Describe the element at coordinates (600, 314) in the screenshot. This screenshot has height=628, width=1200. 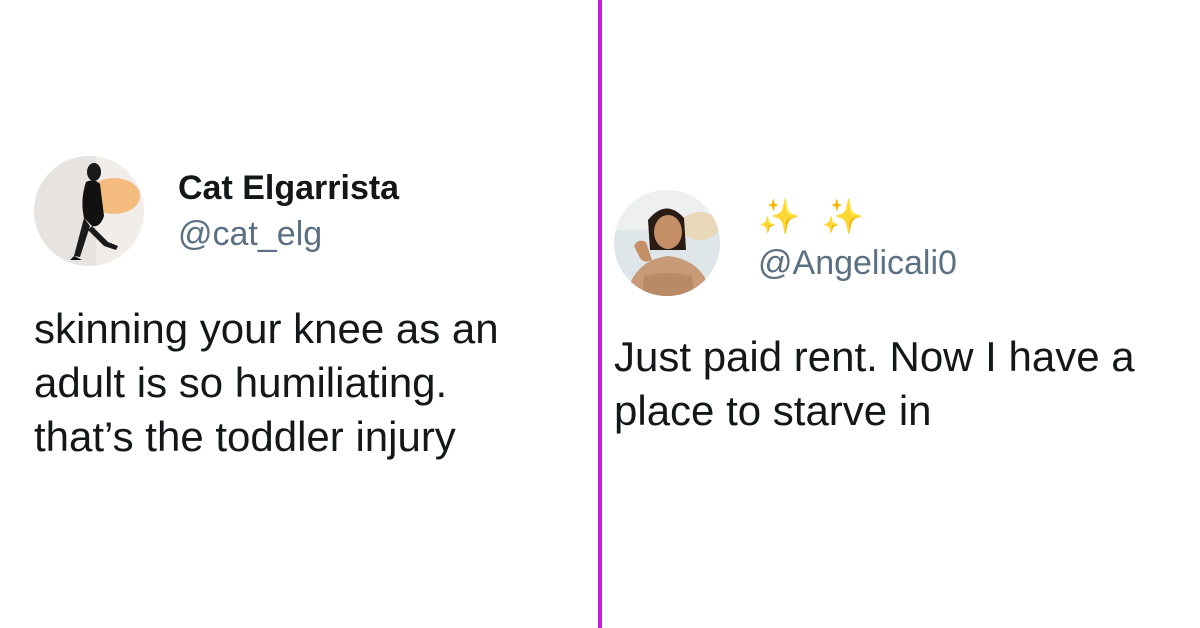
I see `panel-divider` at that location.